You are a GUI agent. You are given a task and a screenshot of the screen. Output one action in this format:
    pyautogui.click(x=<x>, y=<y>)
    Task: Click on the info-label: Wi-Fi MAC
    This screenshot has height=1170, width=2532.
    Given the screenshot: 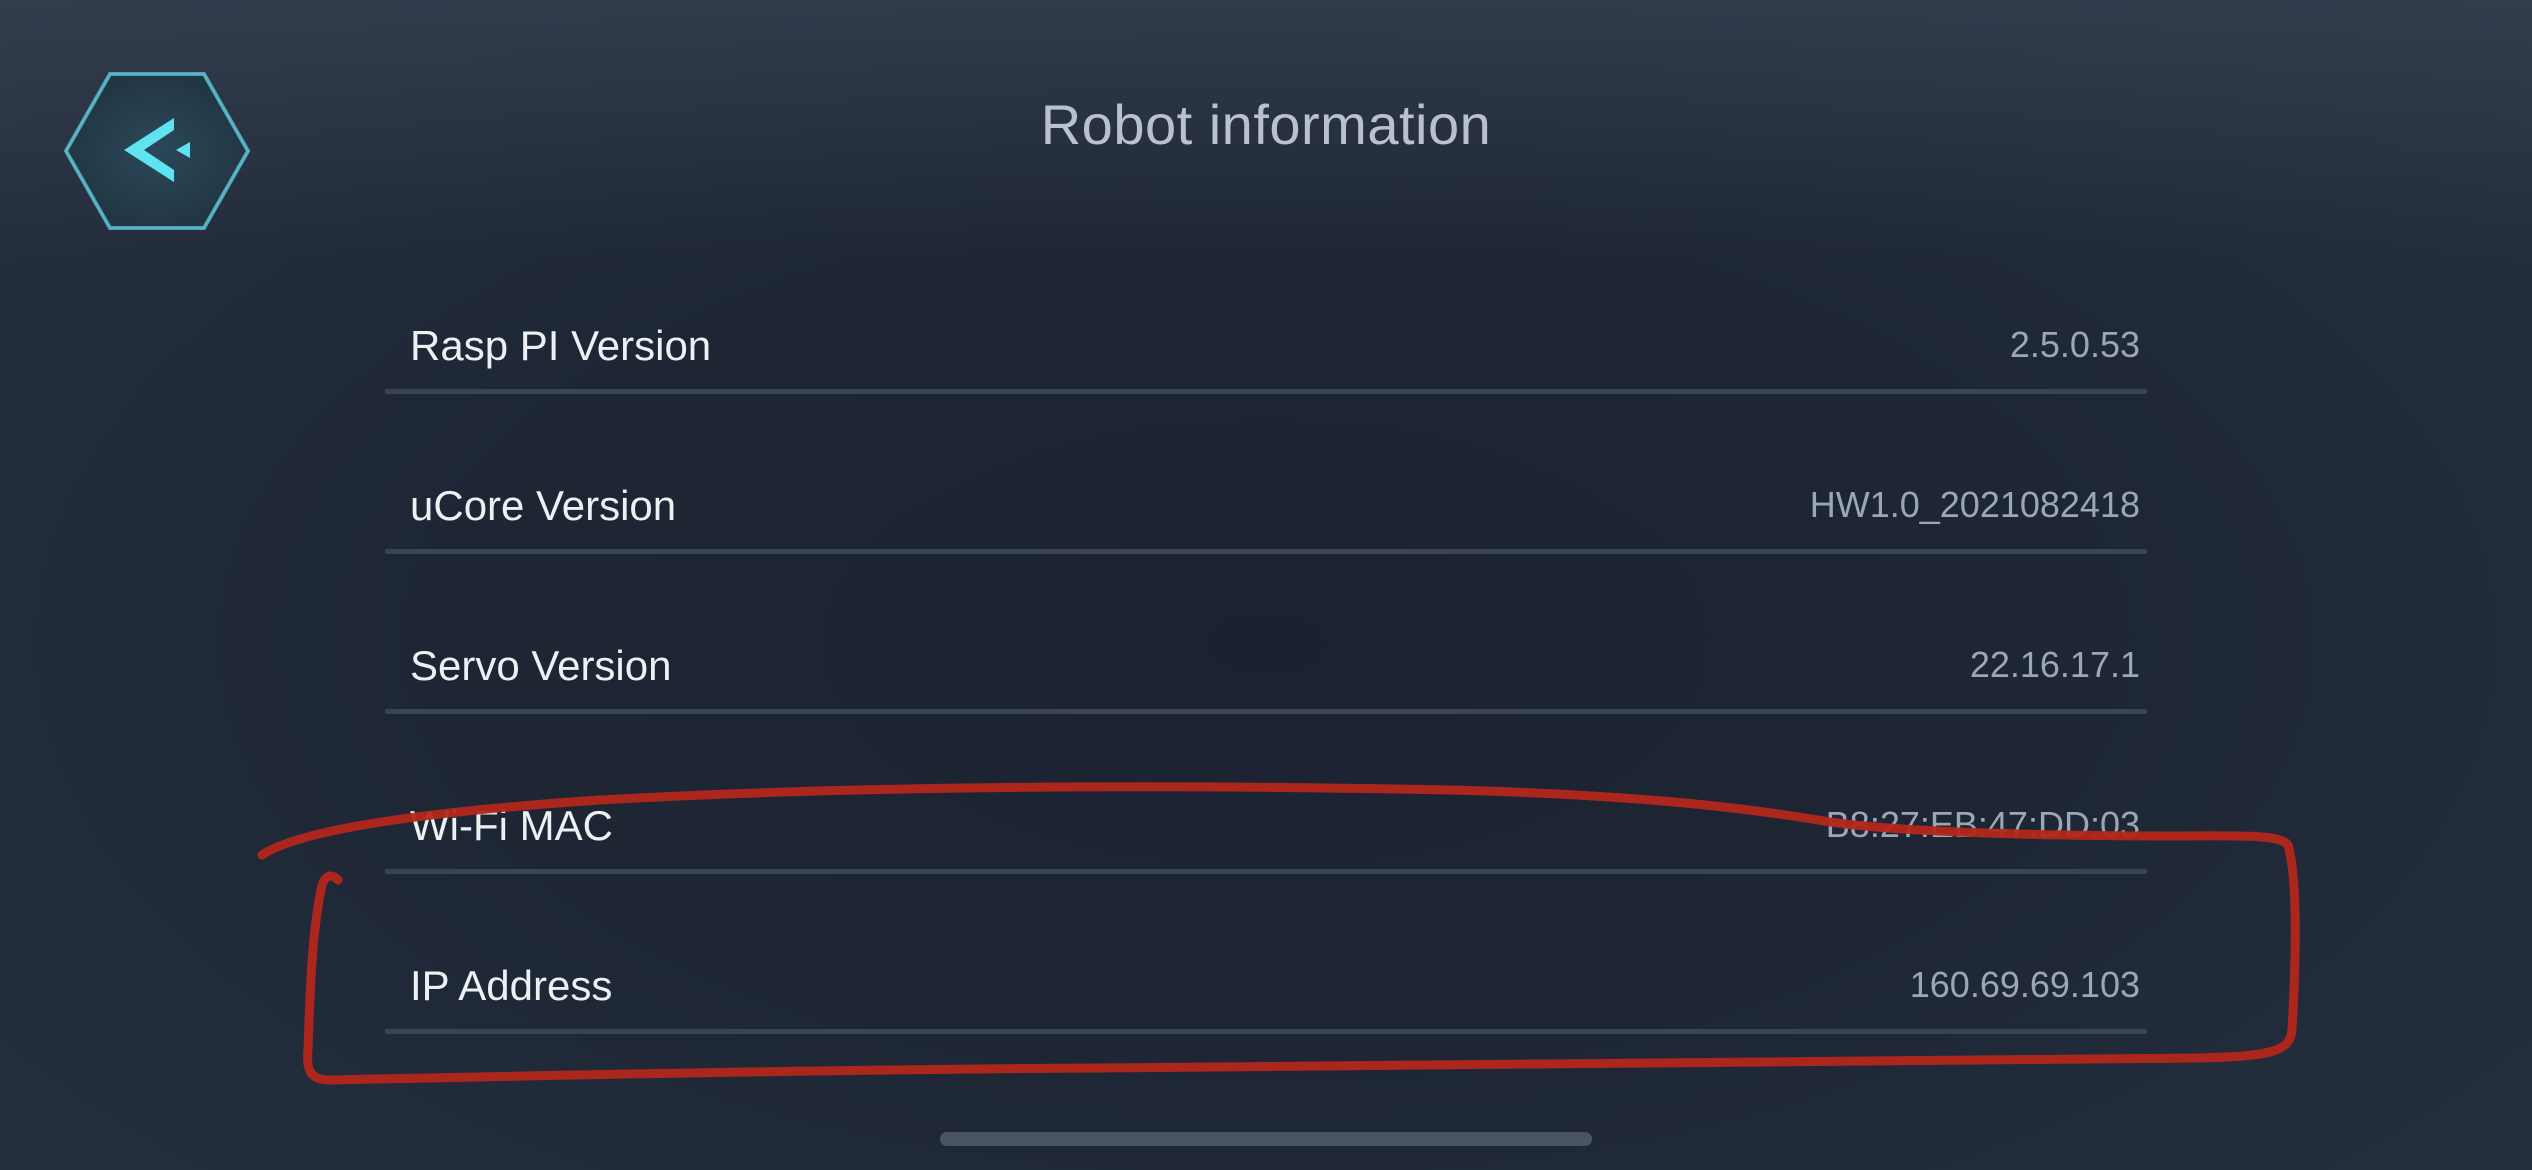 What is the action you would take?
    pyautogui.click(x=511, y=825)
    